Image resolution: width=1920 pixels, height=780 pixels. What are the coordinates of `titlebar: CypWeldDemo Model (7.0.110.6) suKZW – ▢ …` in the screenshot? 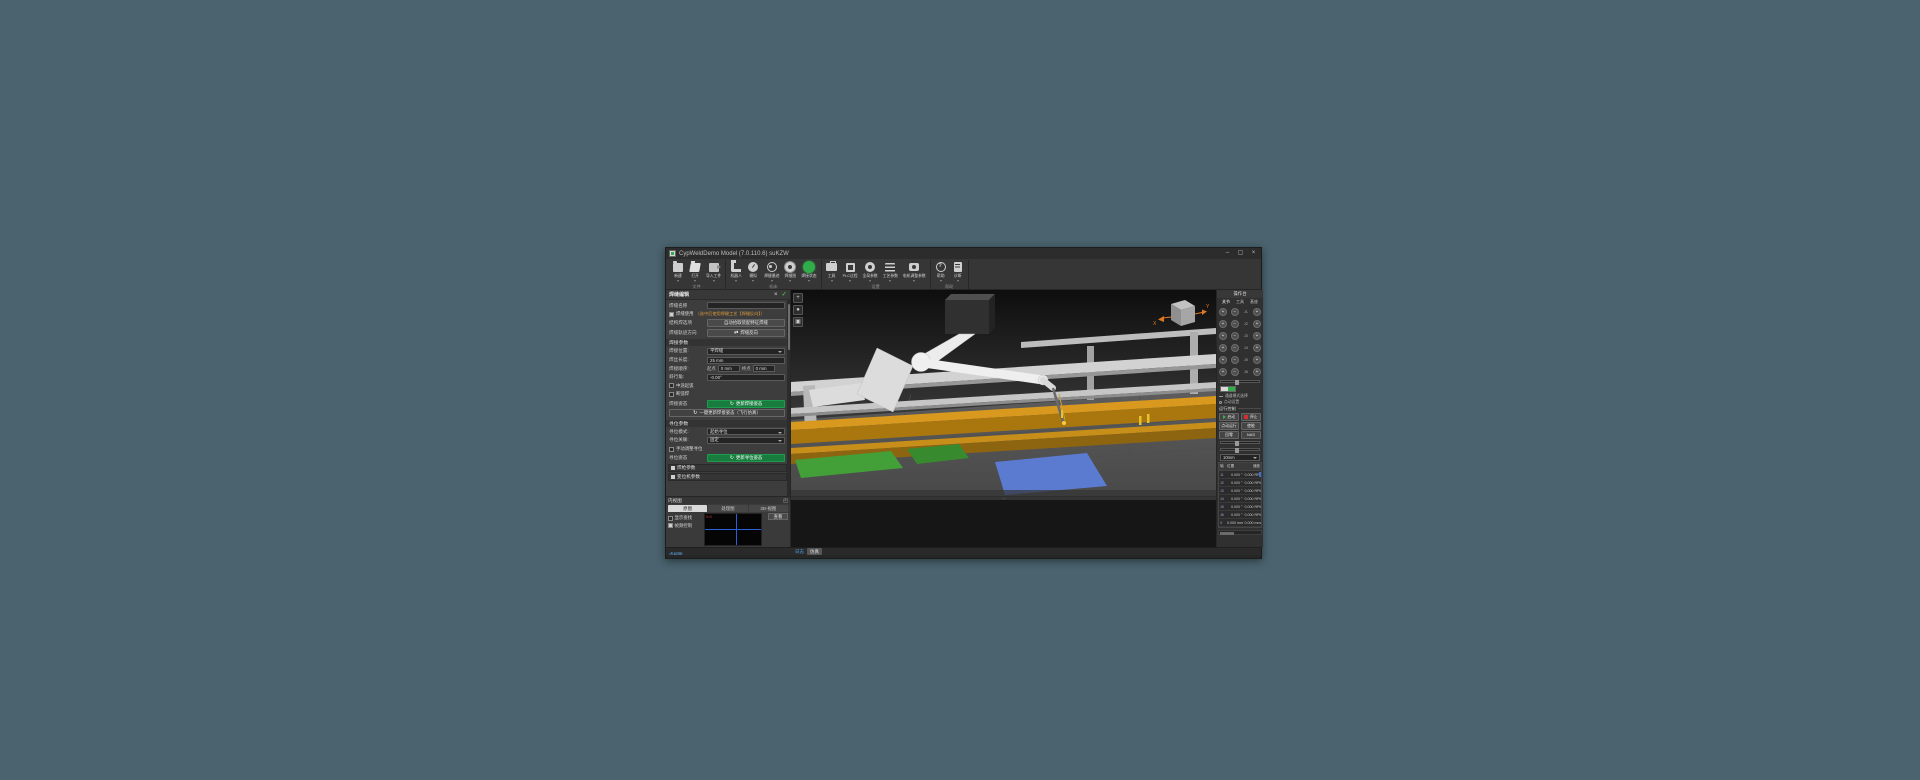 It's located at (963, 253).